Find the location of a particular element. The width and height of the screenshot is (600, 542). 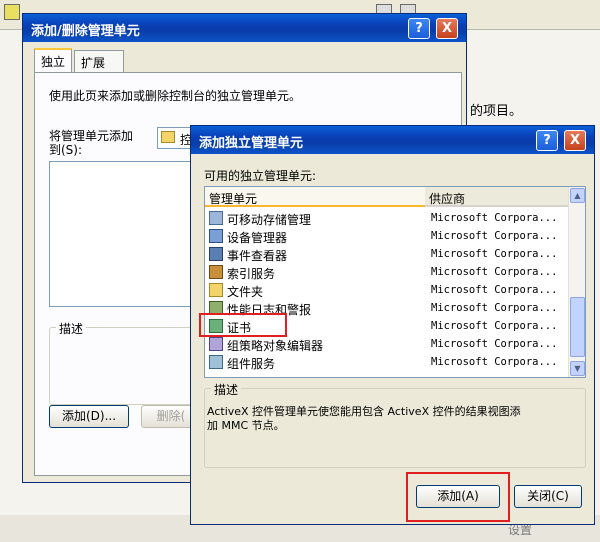

group-policy-icon is located at coordinates (216, 344).